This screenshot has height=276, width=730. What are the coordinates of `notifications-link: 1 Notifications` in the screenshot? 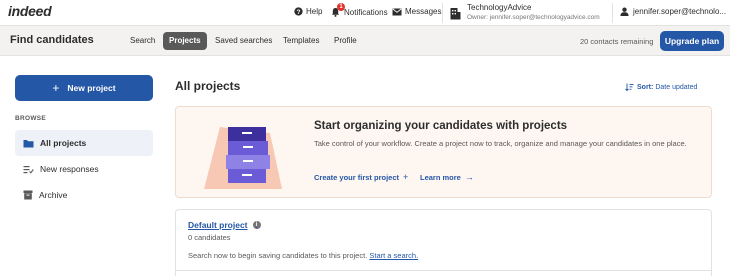 It's located at (359, 10).